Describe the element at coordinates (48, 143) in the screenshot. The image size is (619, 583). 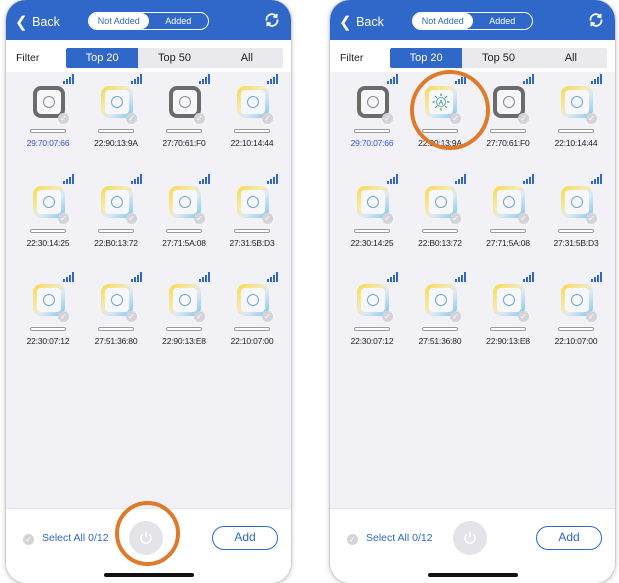
I see `device-address: 29:70:07:66` at that location.